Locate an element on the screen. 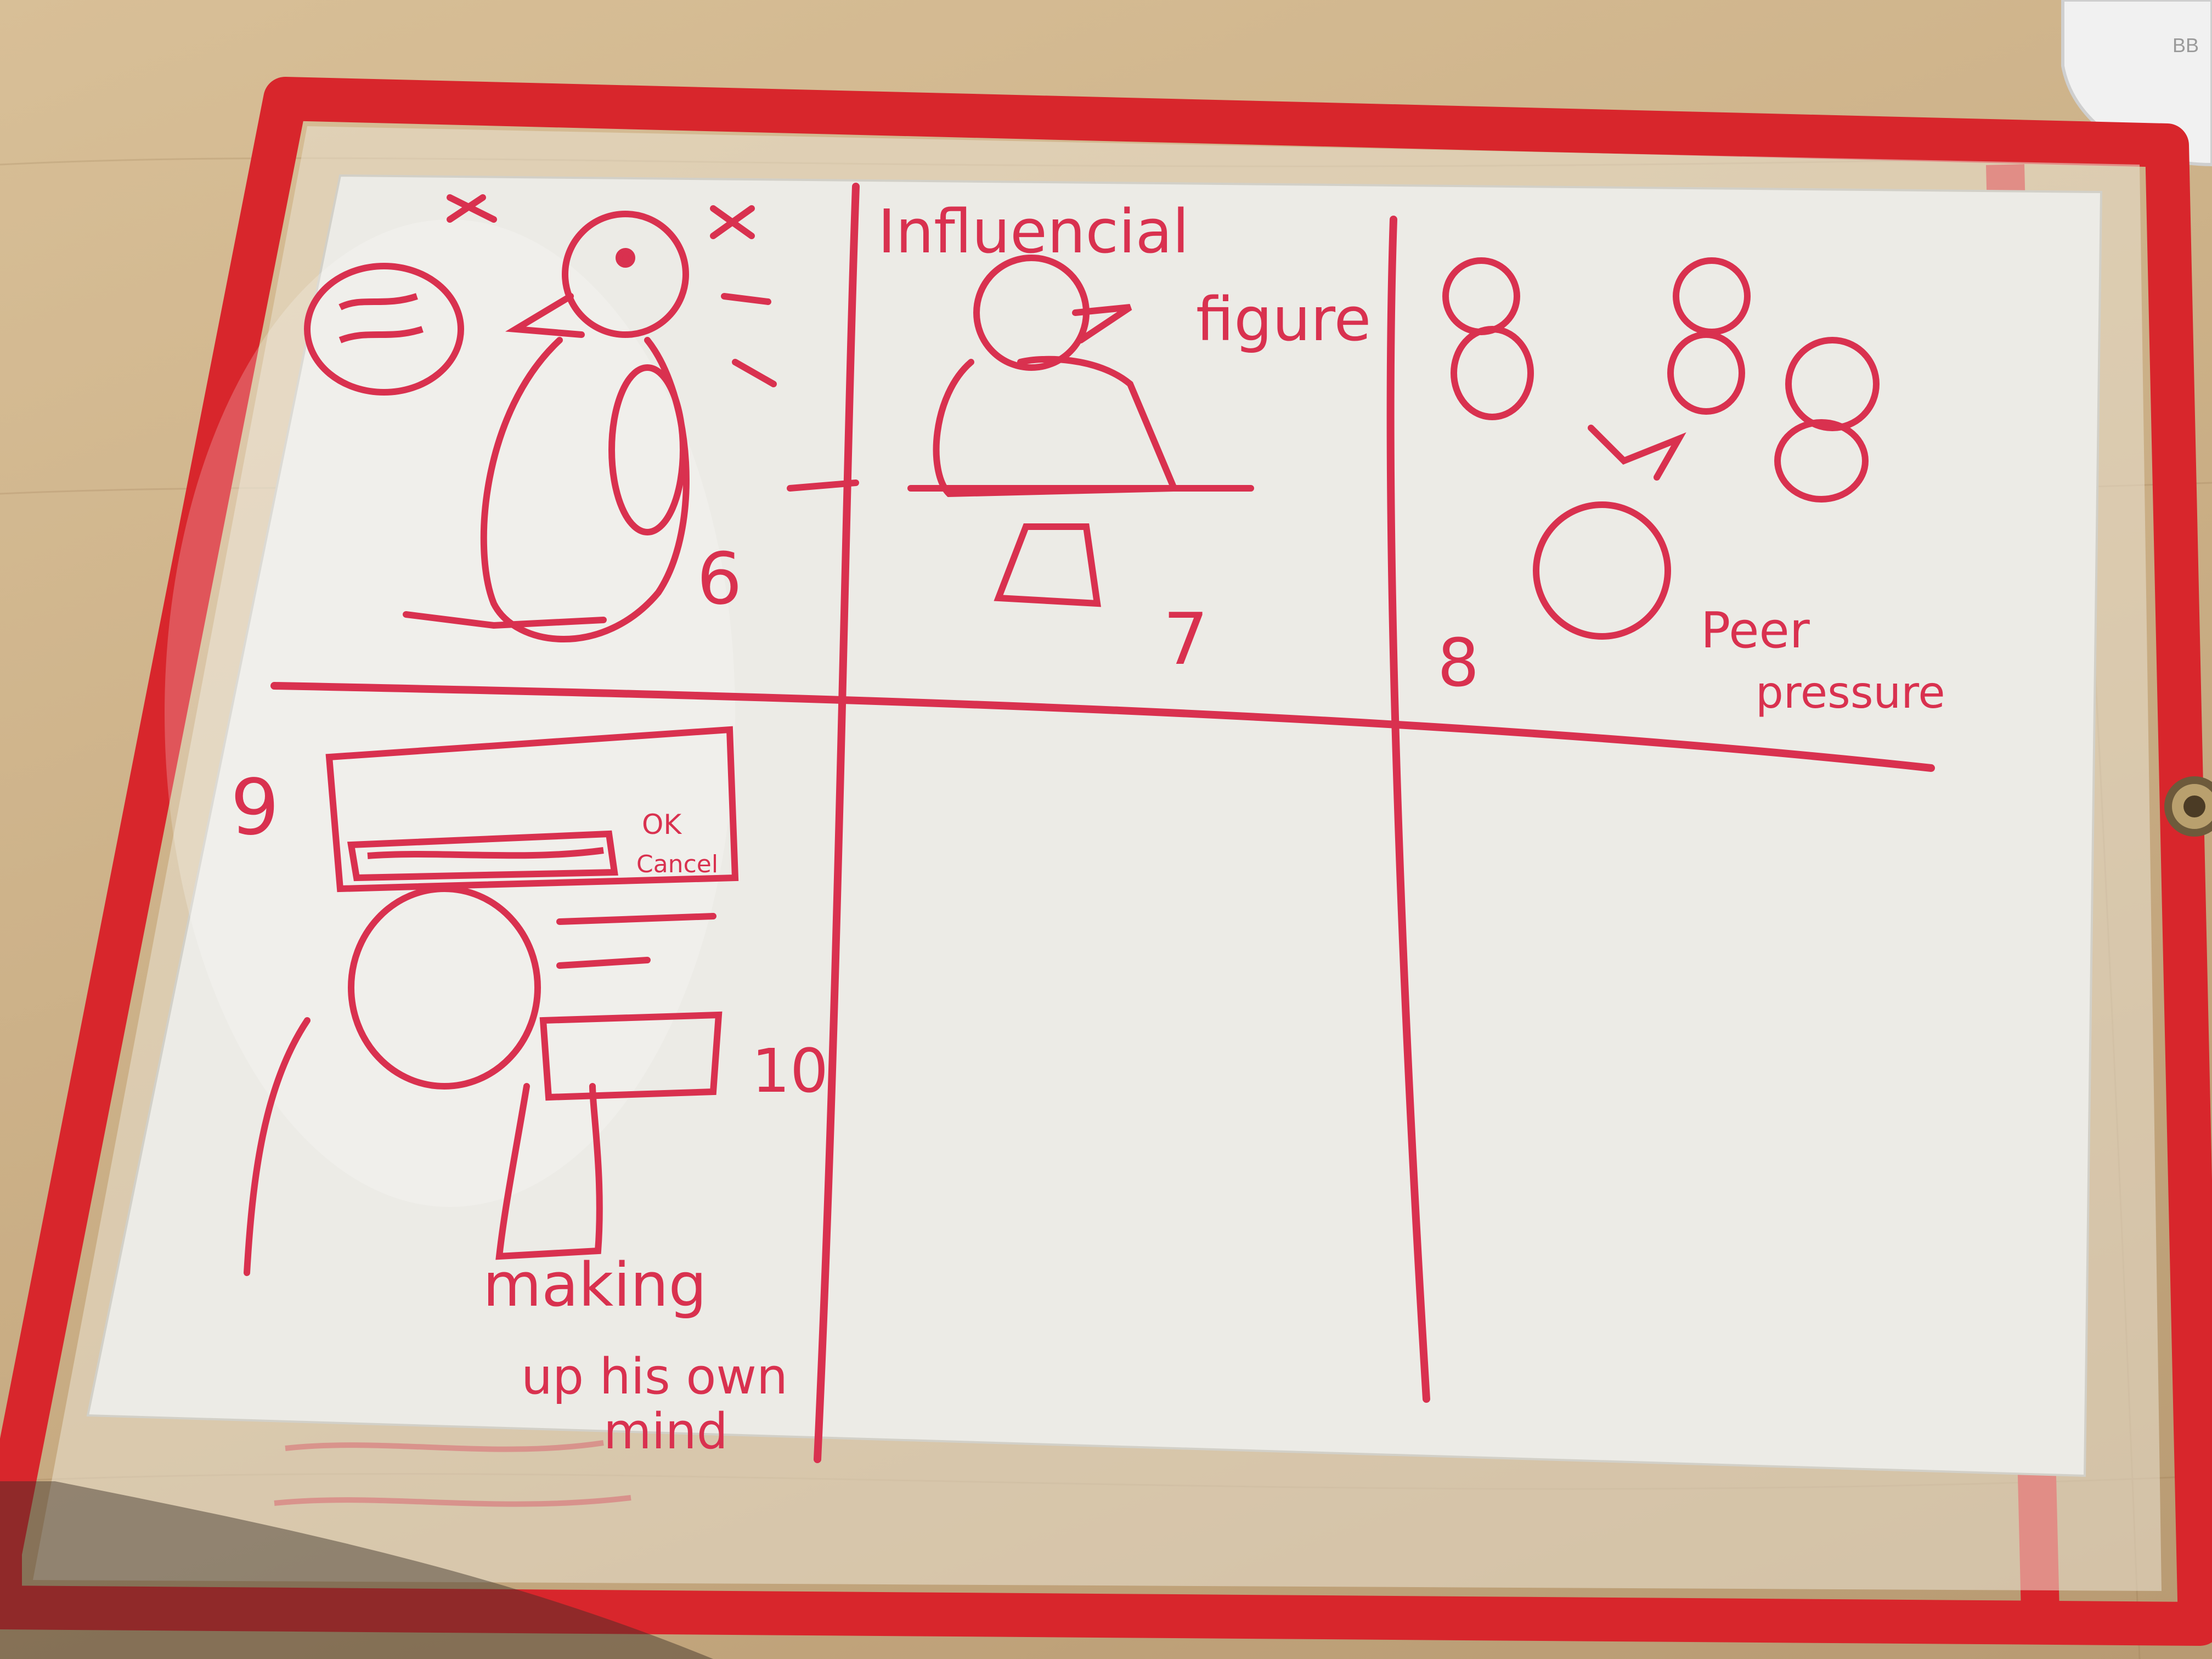 Image resolution: width=2212 pixels, height=1659 pixels. panel-6-number: 6 is located at coordinates (720, 579).